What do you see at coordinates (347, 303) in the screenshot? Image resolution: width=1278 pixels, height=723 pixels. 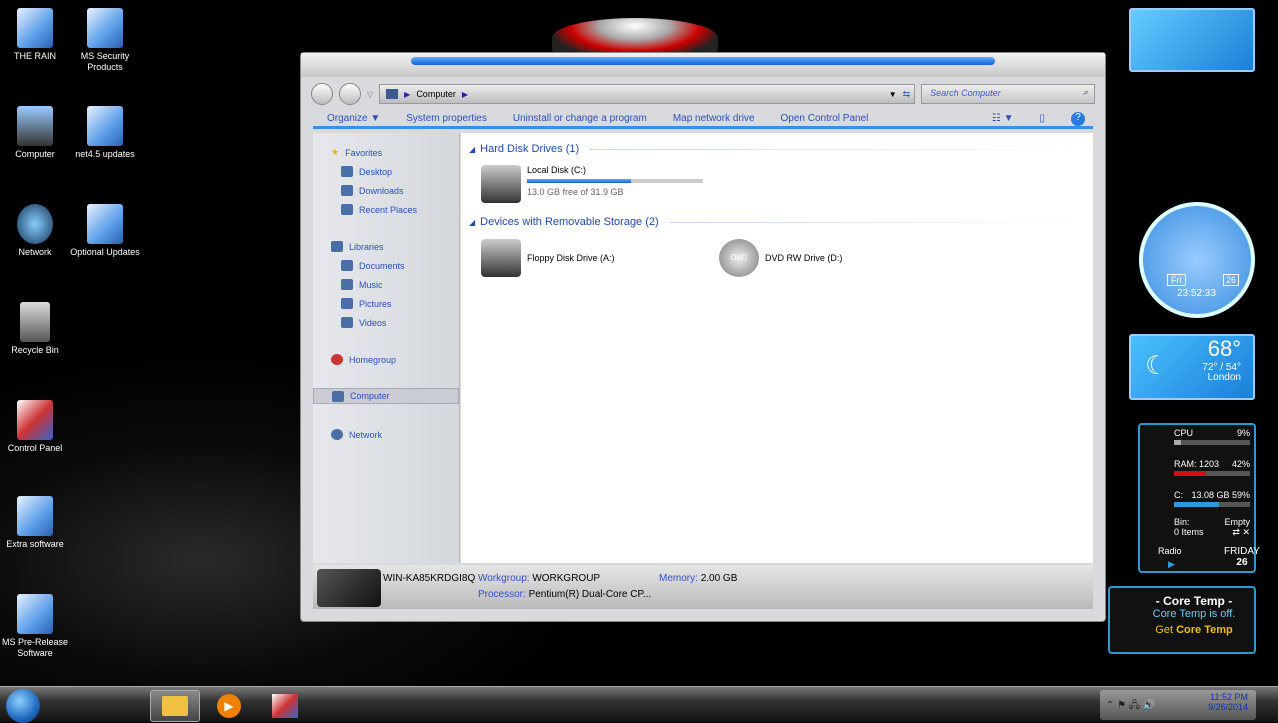 I see `pictures-icon` at bounding box center [347, 303].